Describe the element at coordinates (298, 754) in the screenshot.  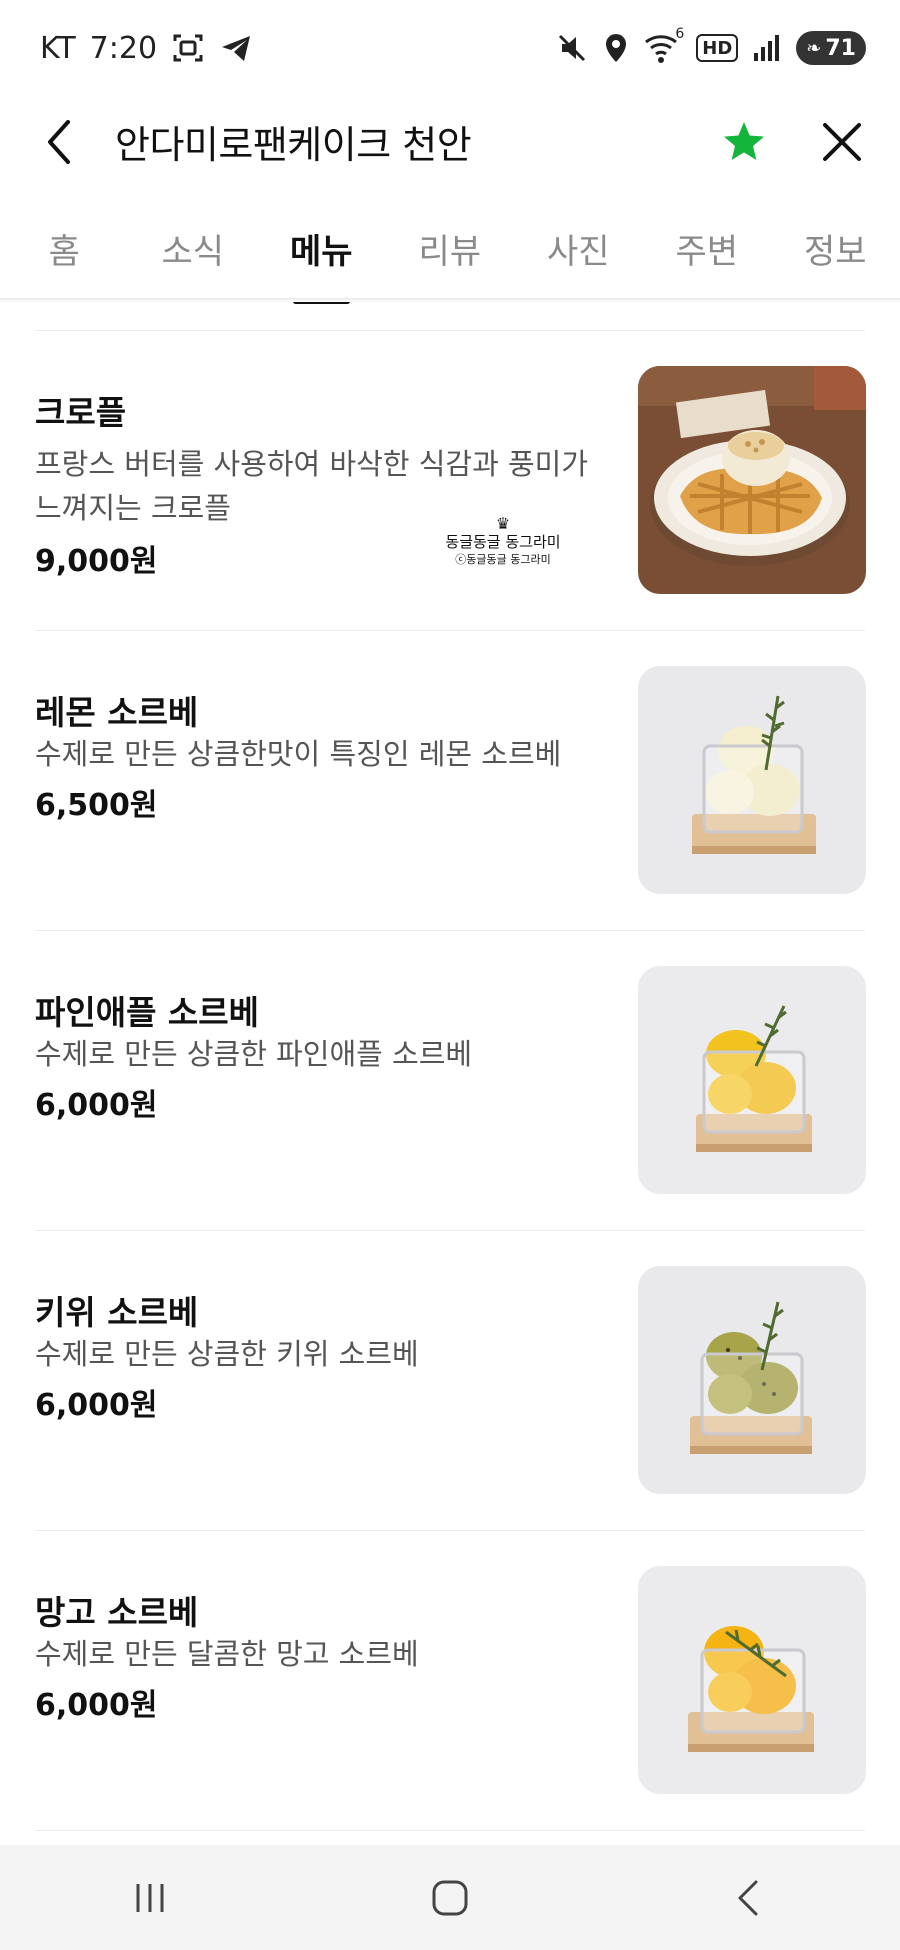
I see `menu-item-description: 수제로 만든 상큼한맛이 특징인 레몬 소르베` at that location.